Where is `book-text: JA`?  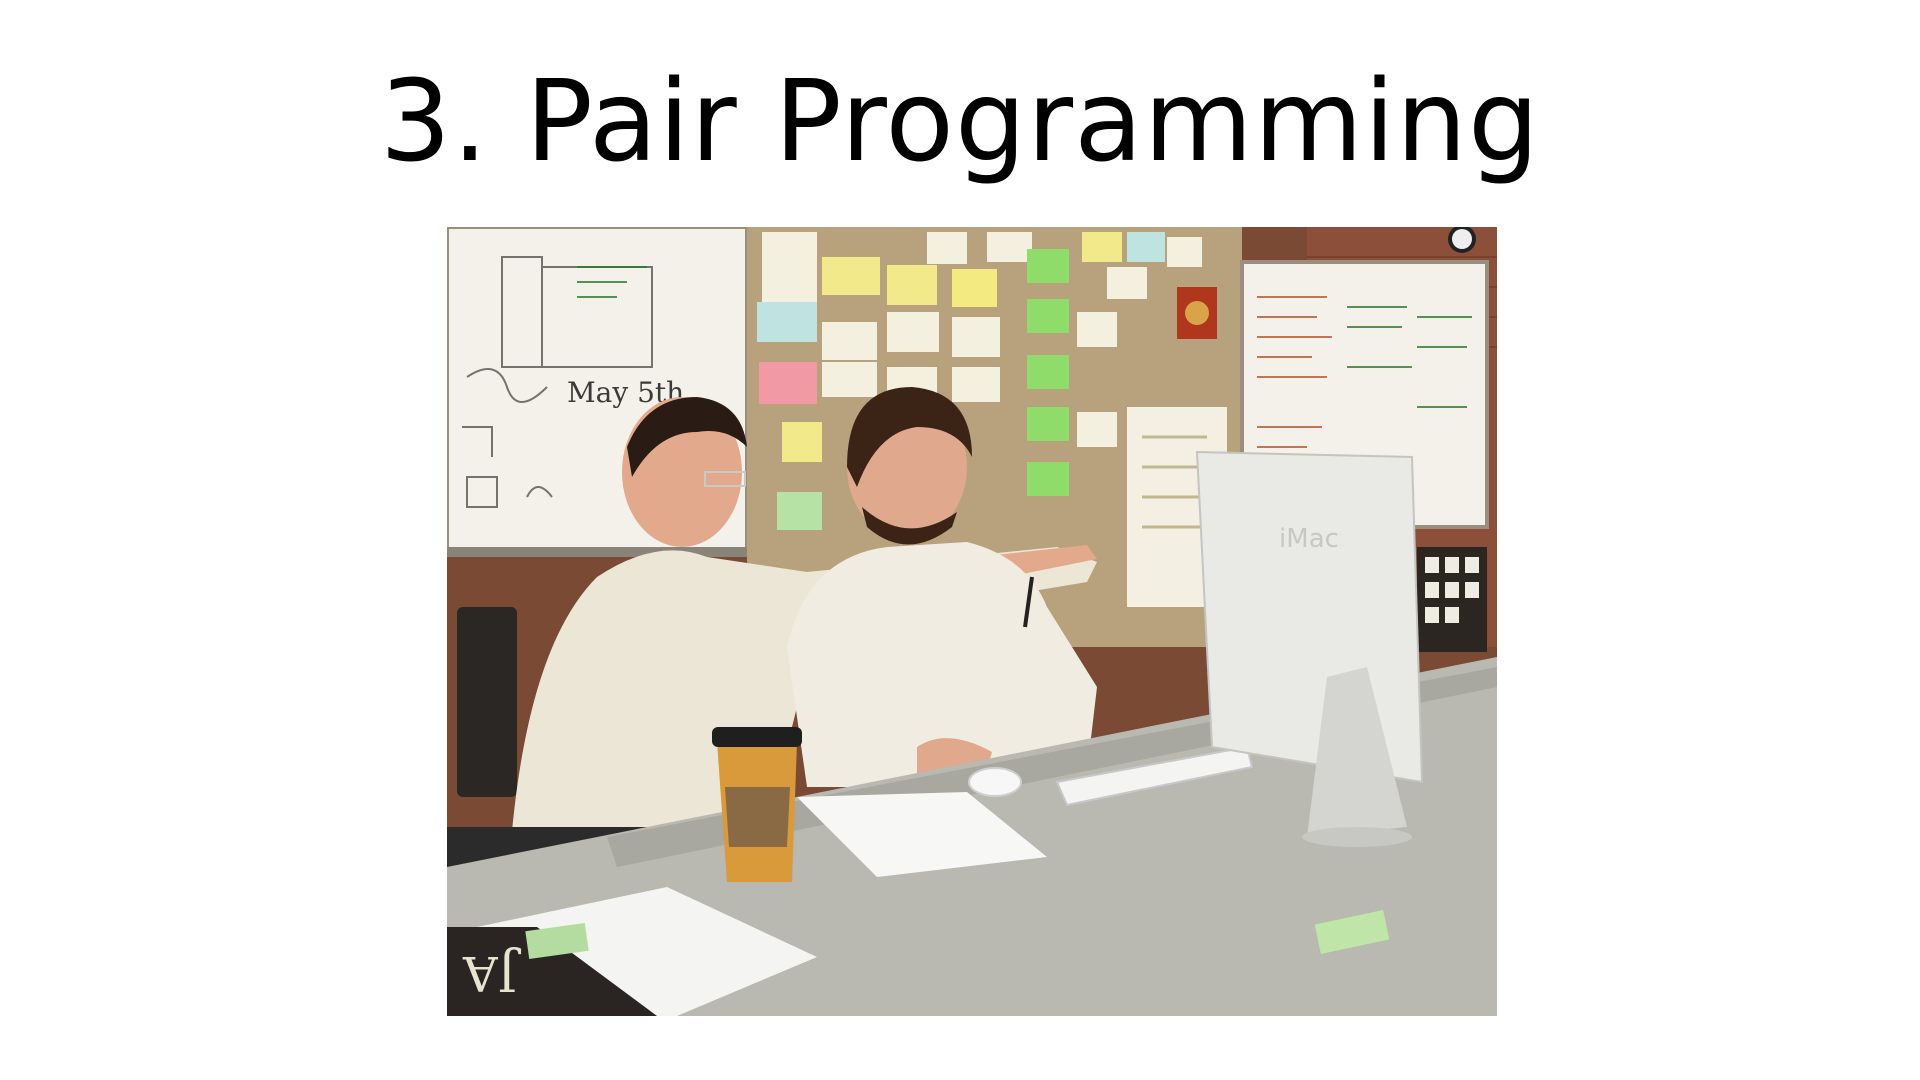 book-text: JA is located at coordinates (492, 973).